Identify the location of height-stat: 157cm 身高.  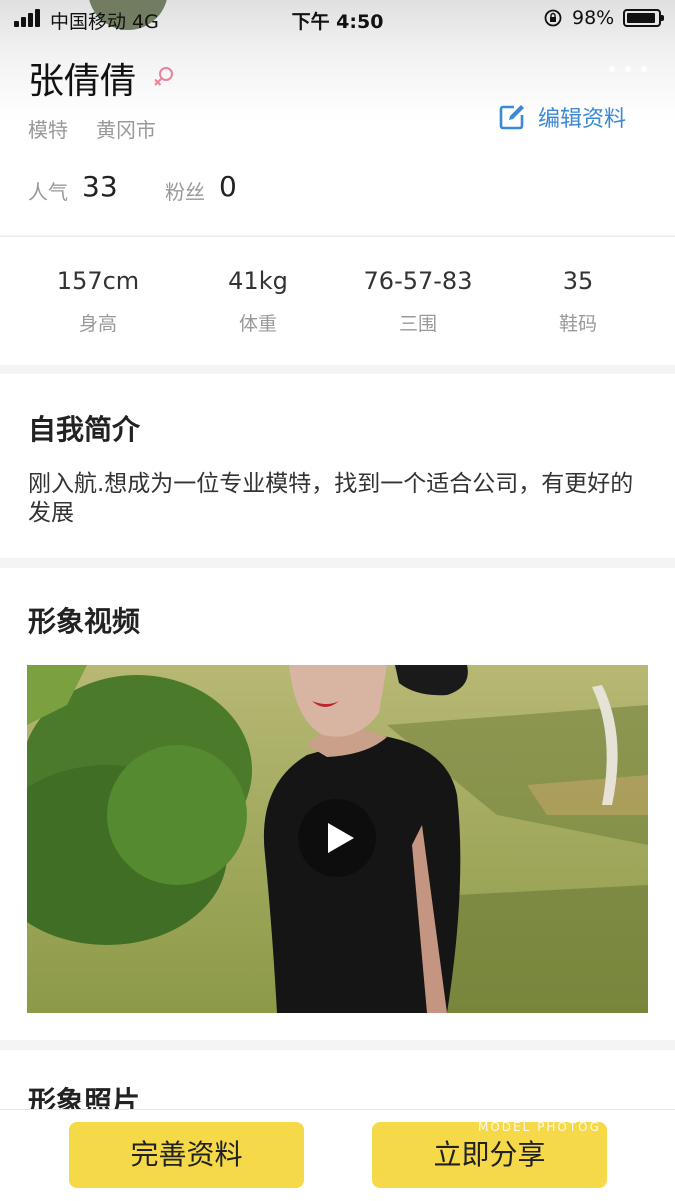
(98, 301).